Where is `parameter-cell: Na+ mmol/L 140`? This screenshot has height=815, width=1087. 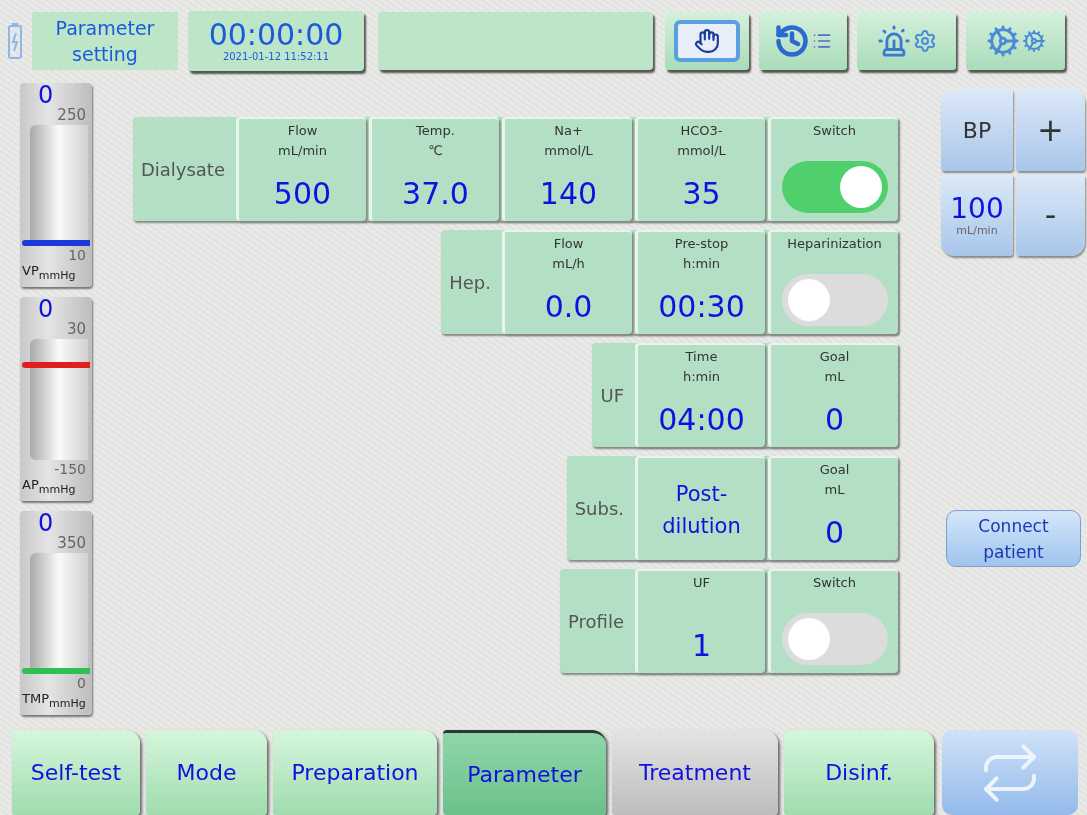 parameter-cell: Na+ mmol/L 140 is located at coordinates (567, 169).